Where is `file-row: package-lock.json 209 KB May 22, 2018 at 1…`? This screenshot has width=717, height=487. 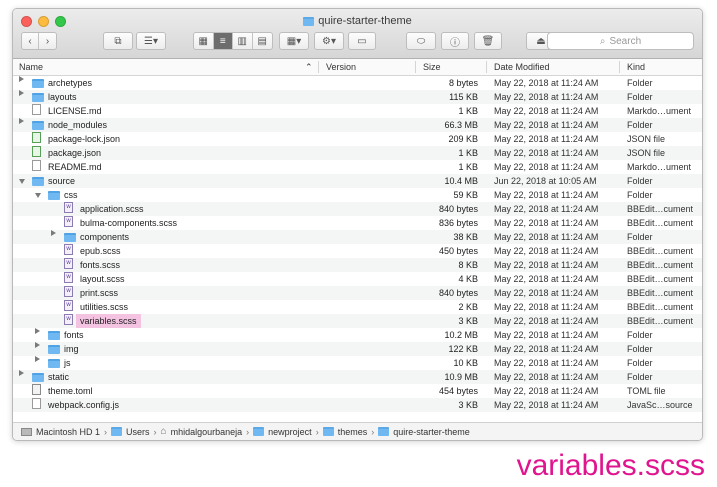 file-row: package-lock.json 209 KB May 22, 2018 at 1… is located at coordinates (357, 139).